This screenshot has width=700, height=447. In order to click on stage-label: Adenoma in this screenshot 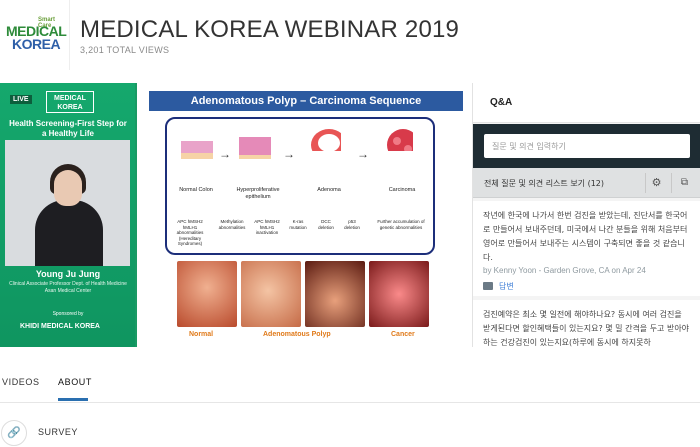, I will do `click(329, 190)`.